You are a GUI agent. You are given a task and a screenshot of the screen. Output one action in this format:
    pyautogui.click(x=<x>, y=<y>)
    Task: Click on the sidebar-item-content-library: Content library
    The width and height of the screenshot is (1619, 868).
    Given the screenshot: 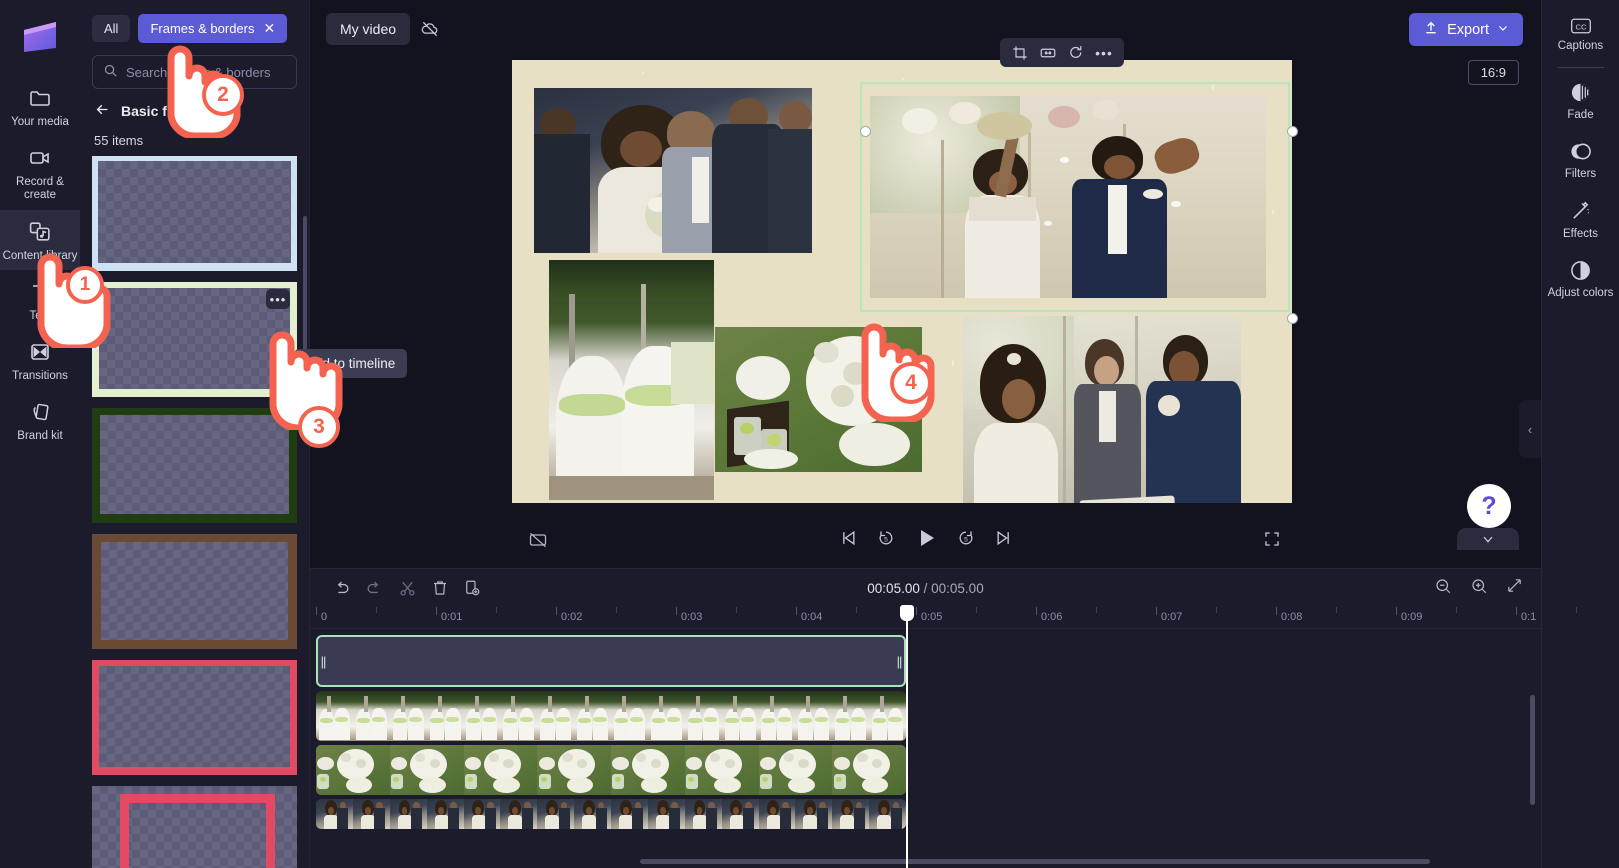 What is the action you would take?
    pyautogui.click(x=40, y=239)
    